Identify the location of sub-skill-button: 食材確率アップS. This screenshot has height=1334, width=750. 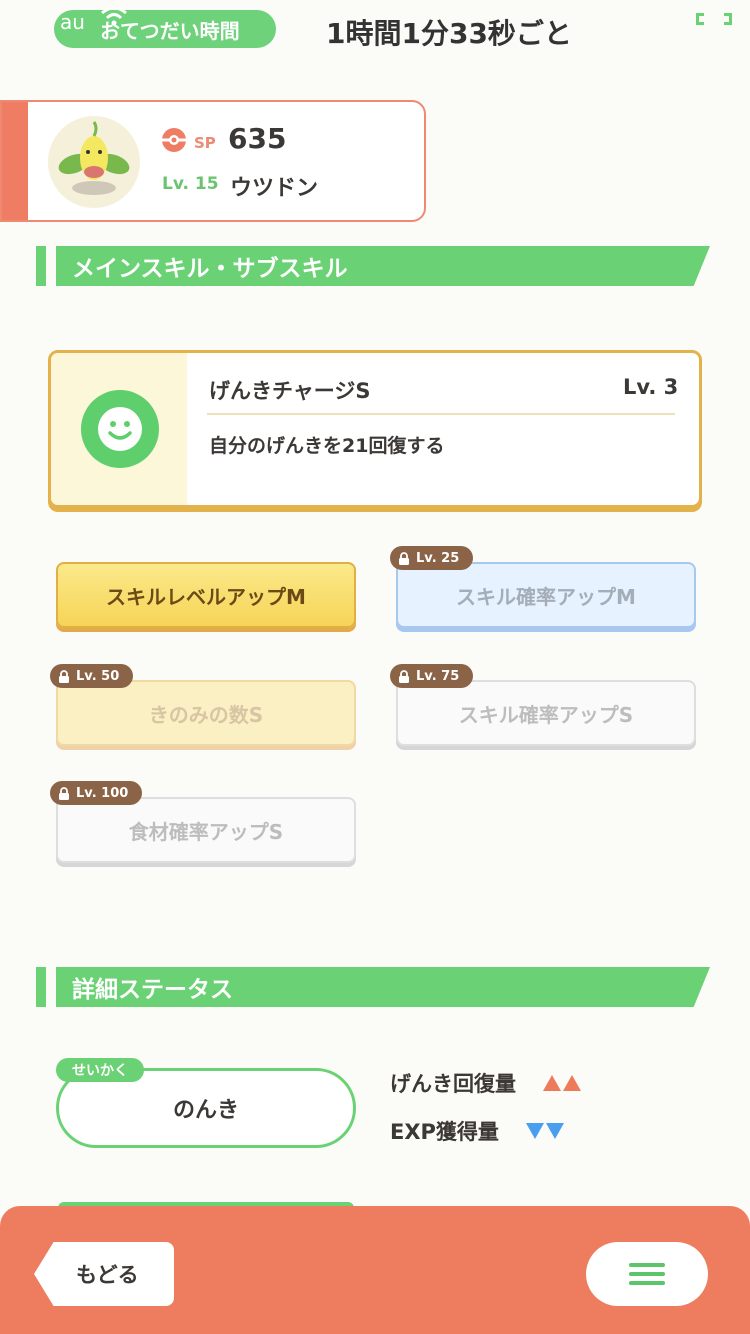
(206, 830).